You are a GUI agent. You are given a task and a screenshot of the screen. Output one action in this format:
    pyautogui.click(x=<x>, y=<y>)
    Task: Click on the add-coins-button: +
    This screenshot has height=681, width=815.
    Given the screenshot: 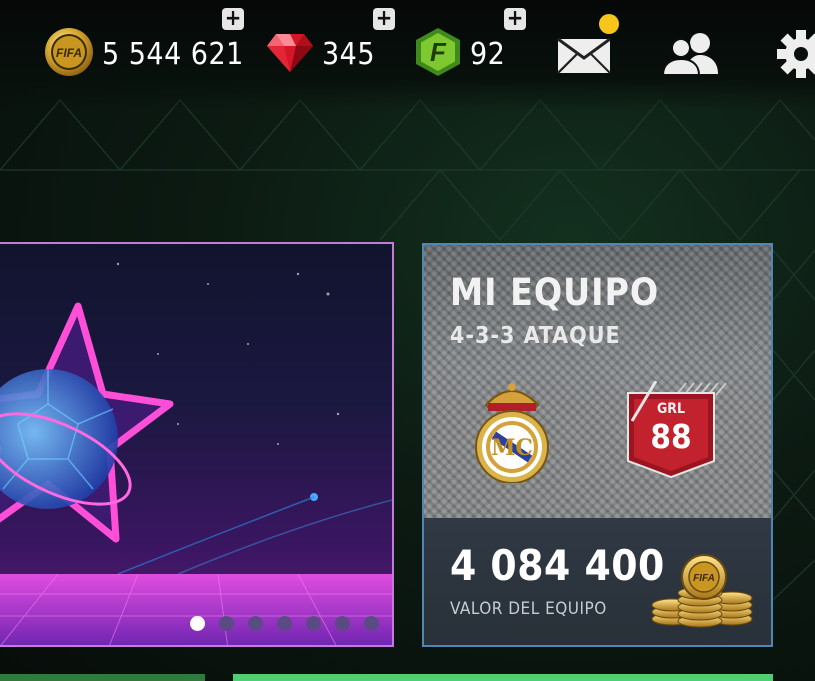 What is the action you would take?
    pyautogui.click(x=233, y=19)
    